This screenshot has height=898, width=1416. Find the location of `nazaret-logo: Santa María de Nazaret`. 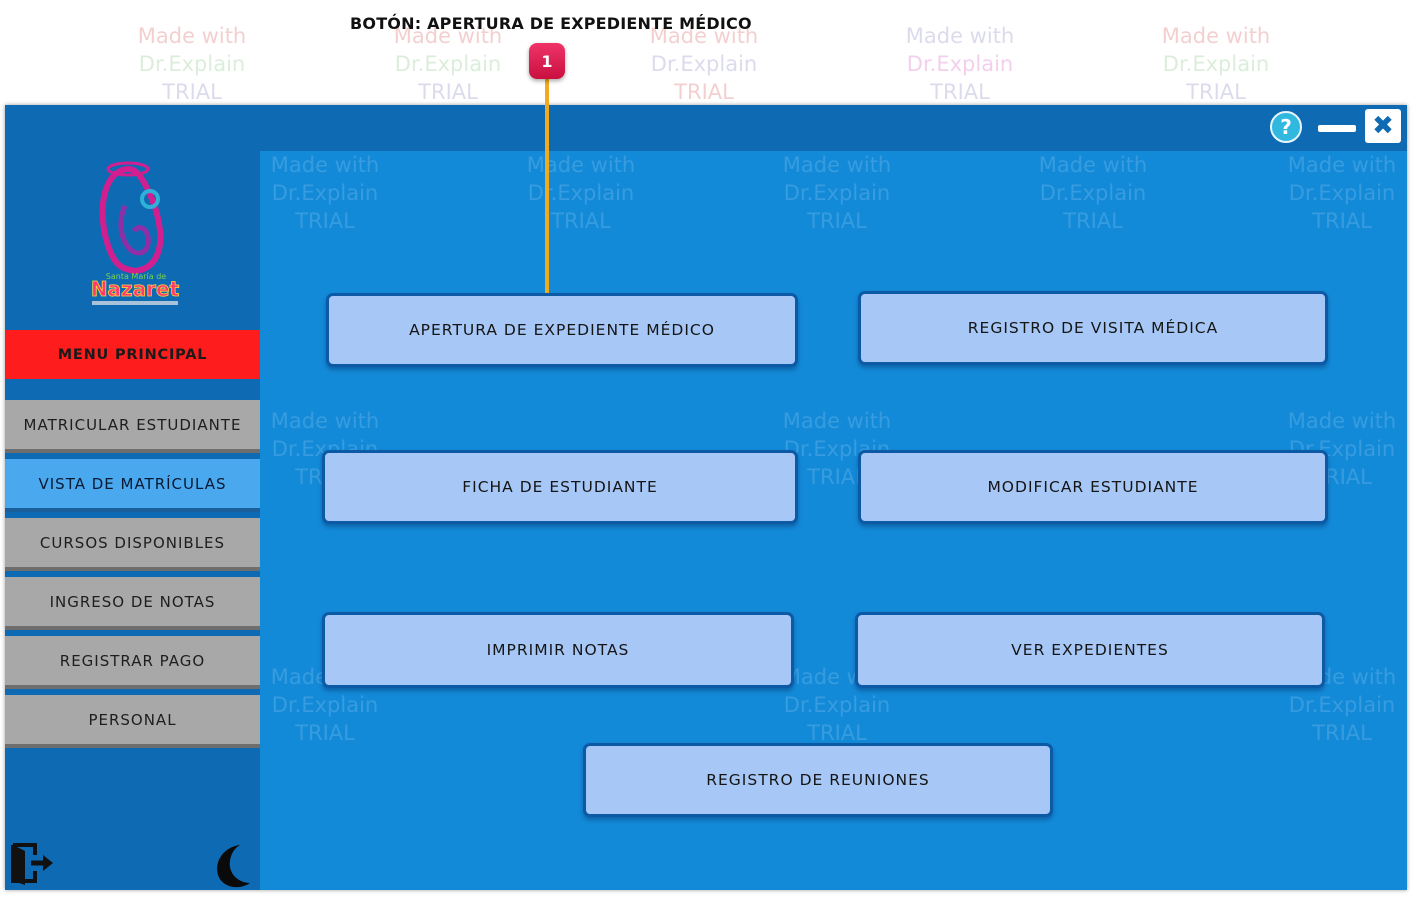

nazaret-logo: Santa María de Nazaret is located at coordinates (135, 233).